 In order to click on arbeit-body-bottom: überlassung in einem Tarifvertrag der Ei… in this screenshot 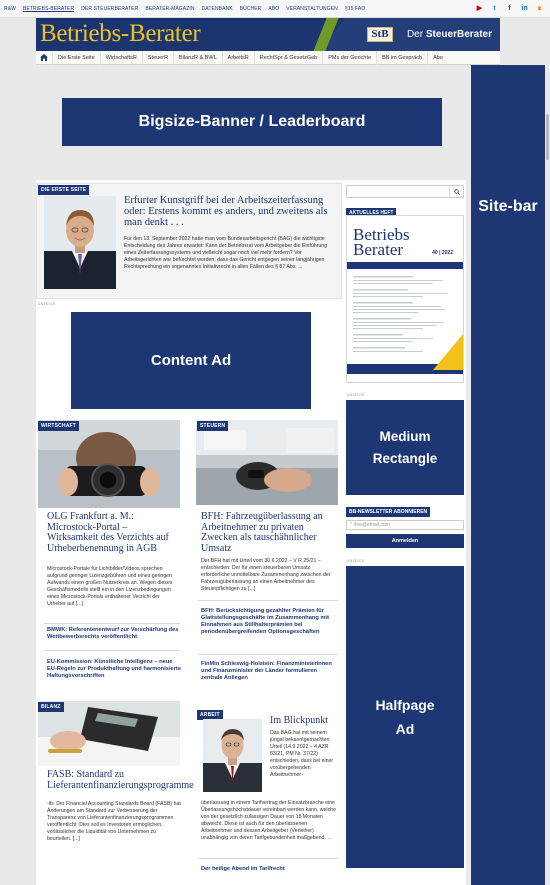, I will do `click(268, 820)`.